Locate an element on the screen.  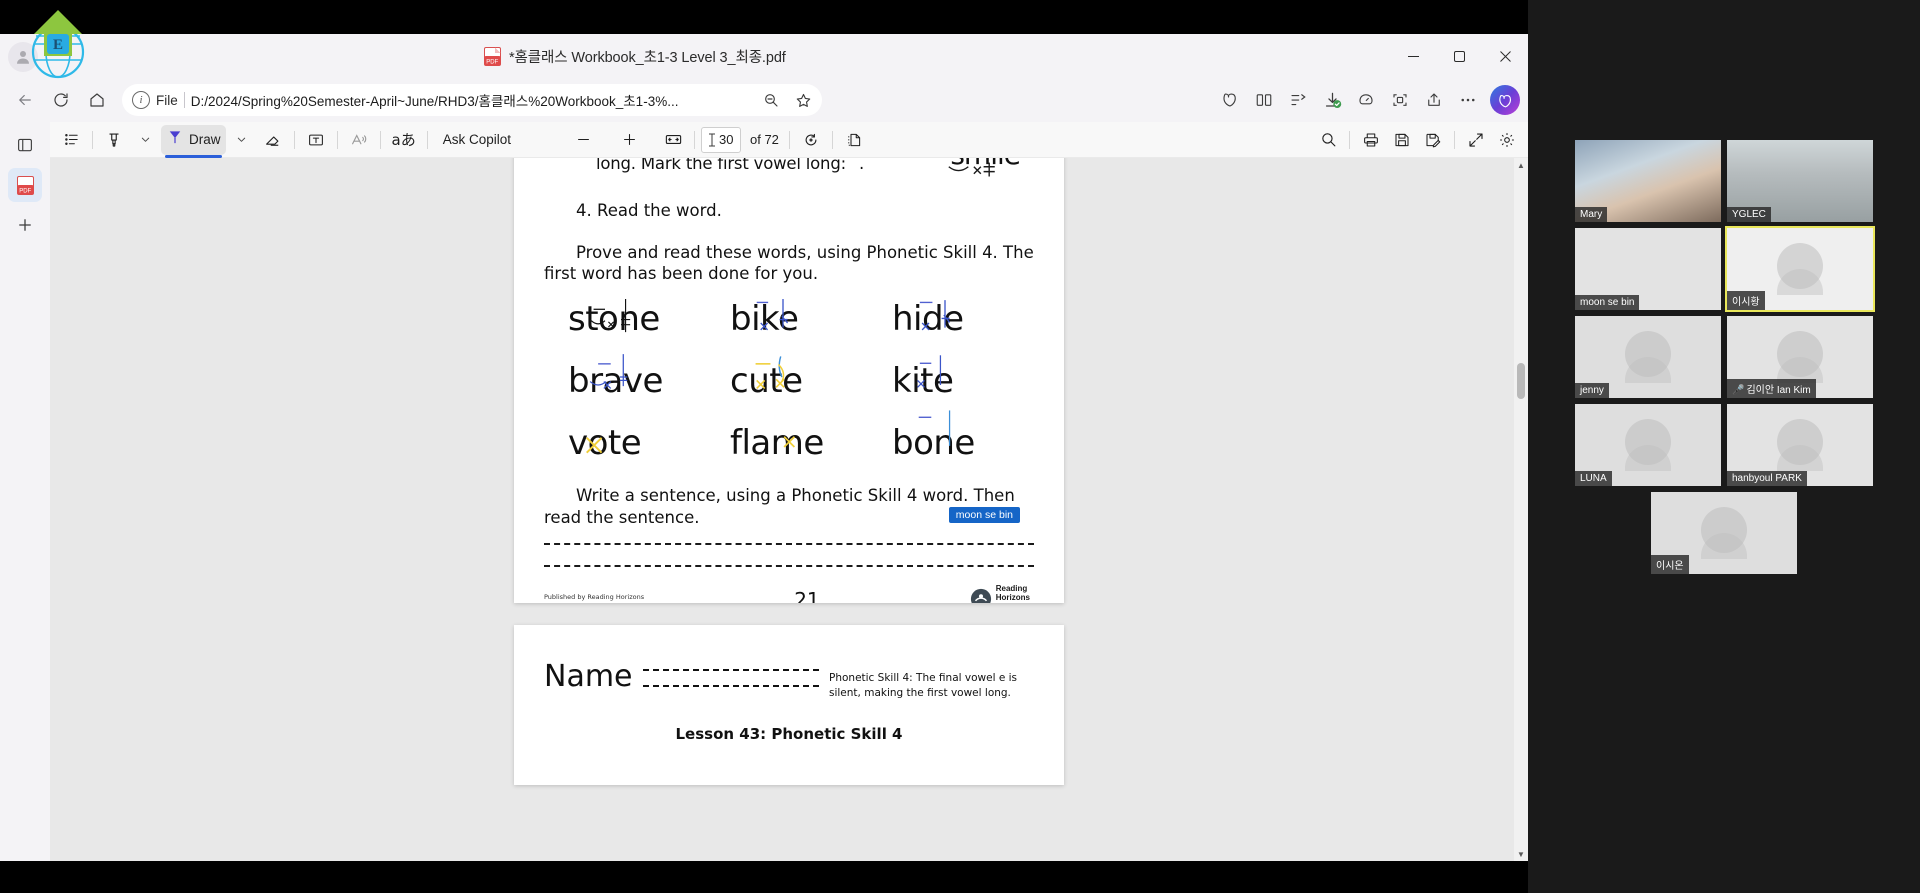
browser-titlebar: PDF *홈클래스 Workbook_초1-3 Level 3_최종.pdf is located at coordinates (764, 56).